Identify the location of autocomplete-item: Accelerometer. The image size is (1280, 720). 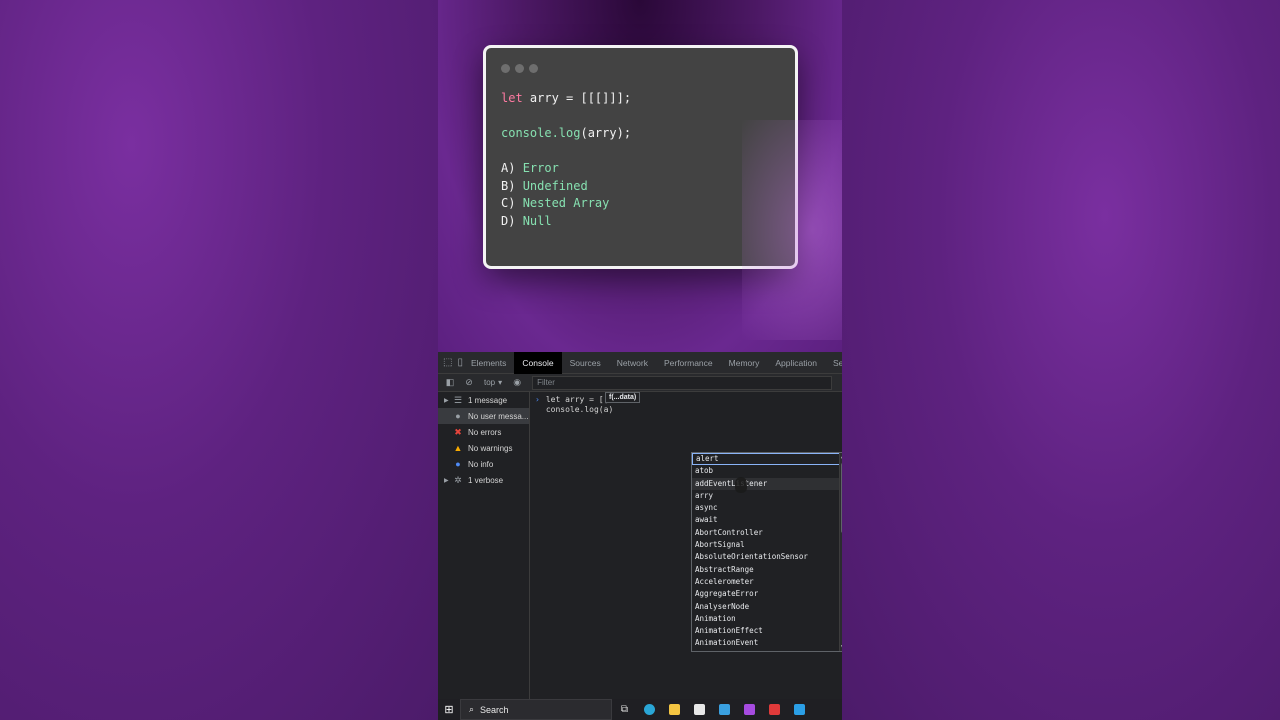
(767, 582).